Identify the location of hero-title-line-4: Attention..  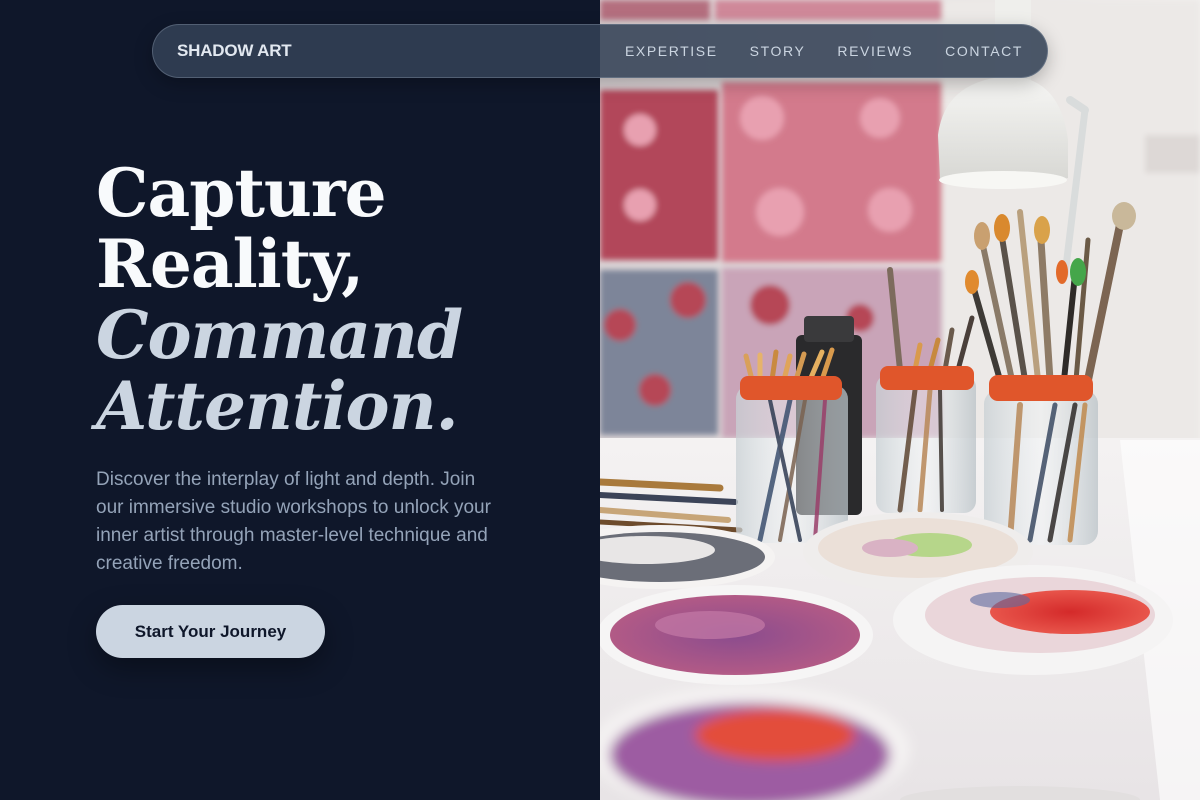
(277, 406).